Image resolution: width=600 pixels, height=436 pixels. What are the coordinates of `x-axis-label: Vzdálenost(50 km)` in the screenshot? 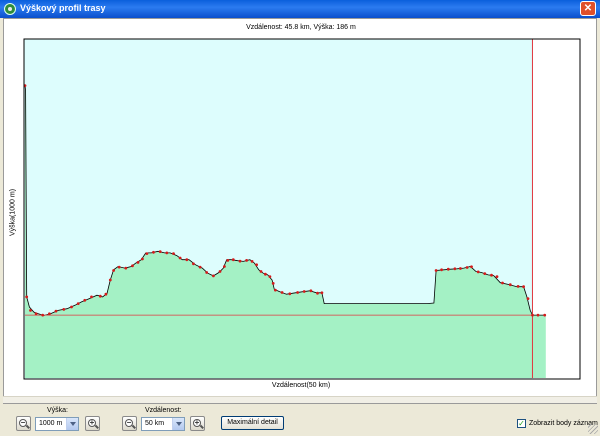 It's located at (301, 385).